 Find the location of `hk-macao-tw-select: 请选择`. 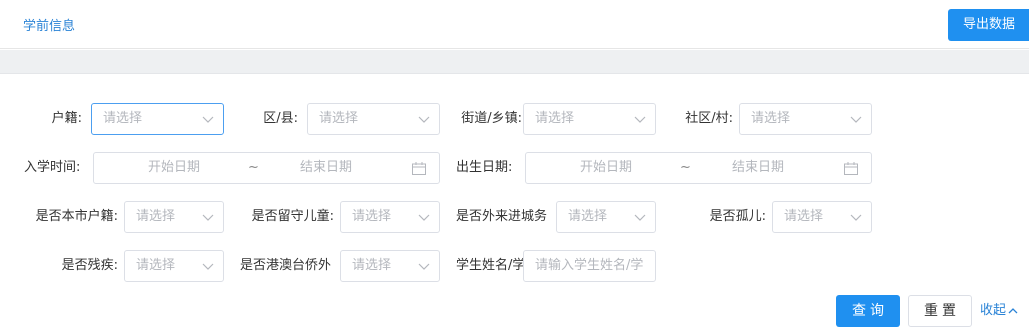

hk-macao-tw-select: 请选择 is located at coordinates (390, 266).